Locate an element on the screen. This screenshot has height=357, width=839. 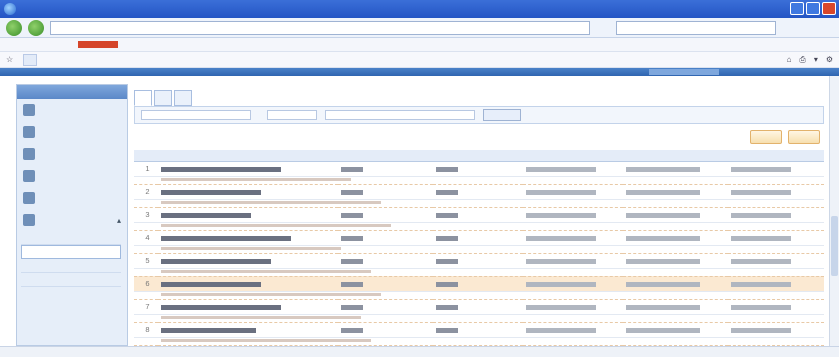
row-number: 4 is located at coordinates (146, 238).